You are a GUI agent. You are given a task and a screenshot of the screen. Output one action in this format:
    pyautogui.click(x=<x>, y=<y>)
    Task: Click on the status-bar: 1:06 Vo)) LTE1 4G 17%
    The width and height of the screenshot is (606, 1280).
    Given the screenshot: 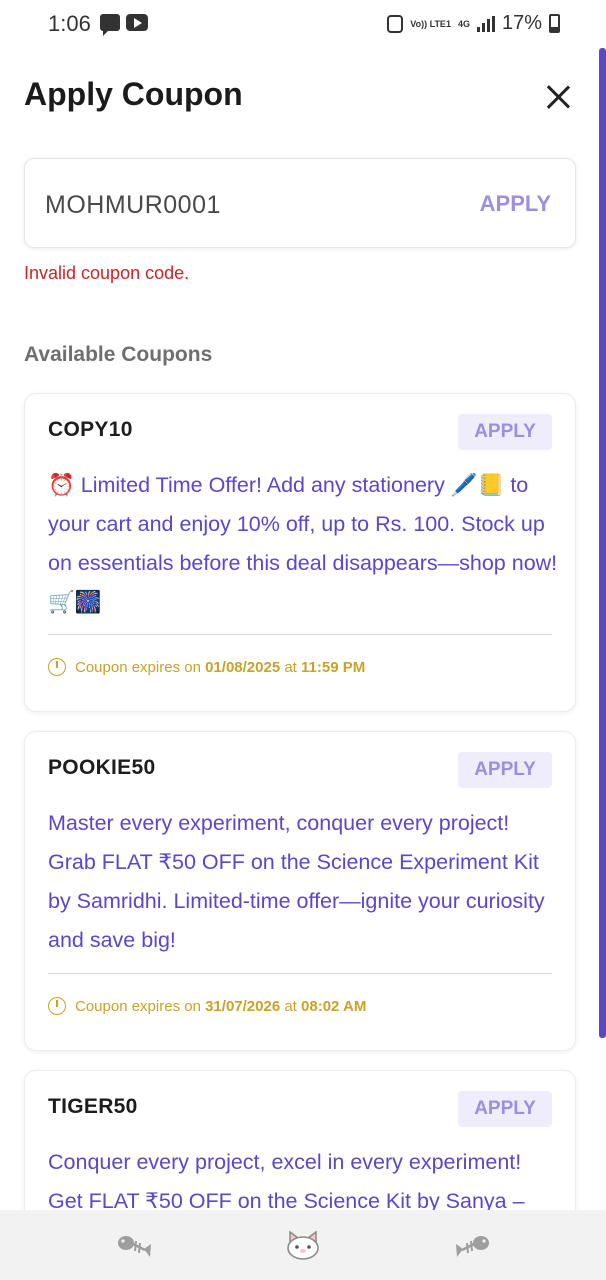 What is the action you would take?
    pyautogui.click(x=303, y=24)
    